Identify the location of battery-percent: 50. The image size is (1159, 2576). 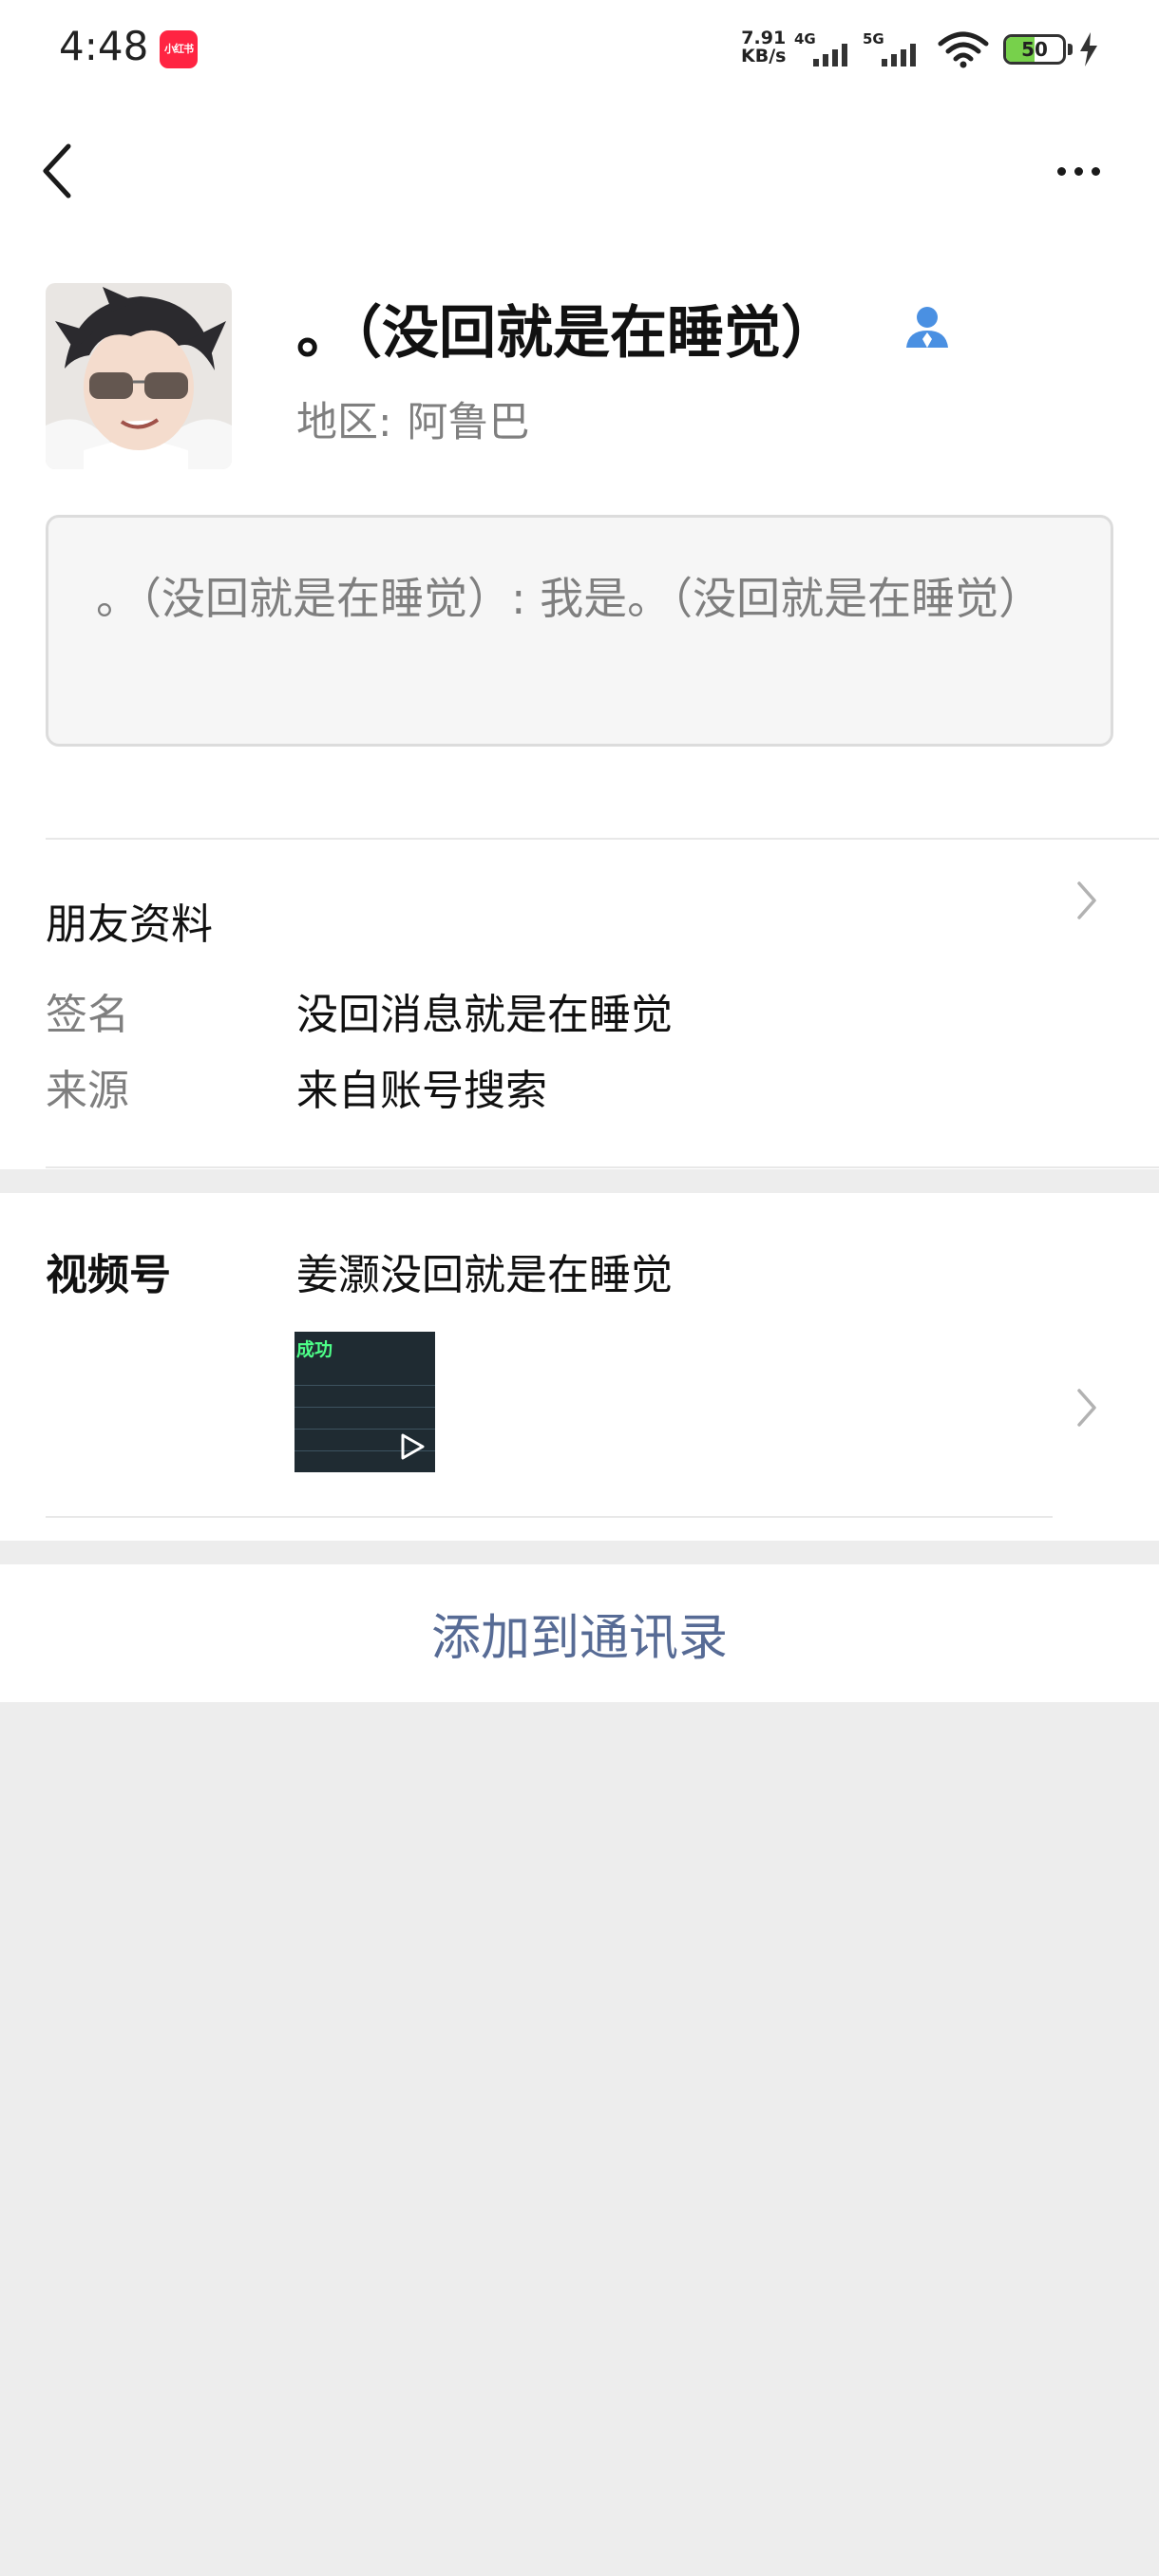
(1034, 49).